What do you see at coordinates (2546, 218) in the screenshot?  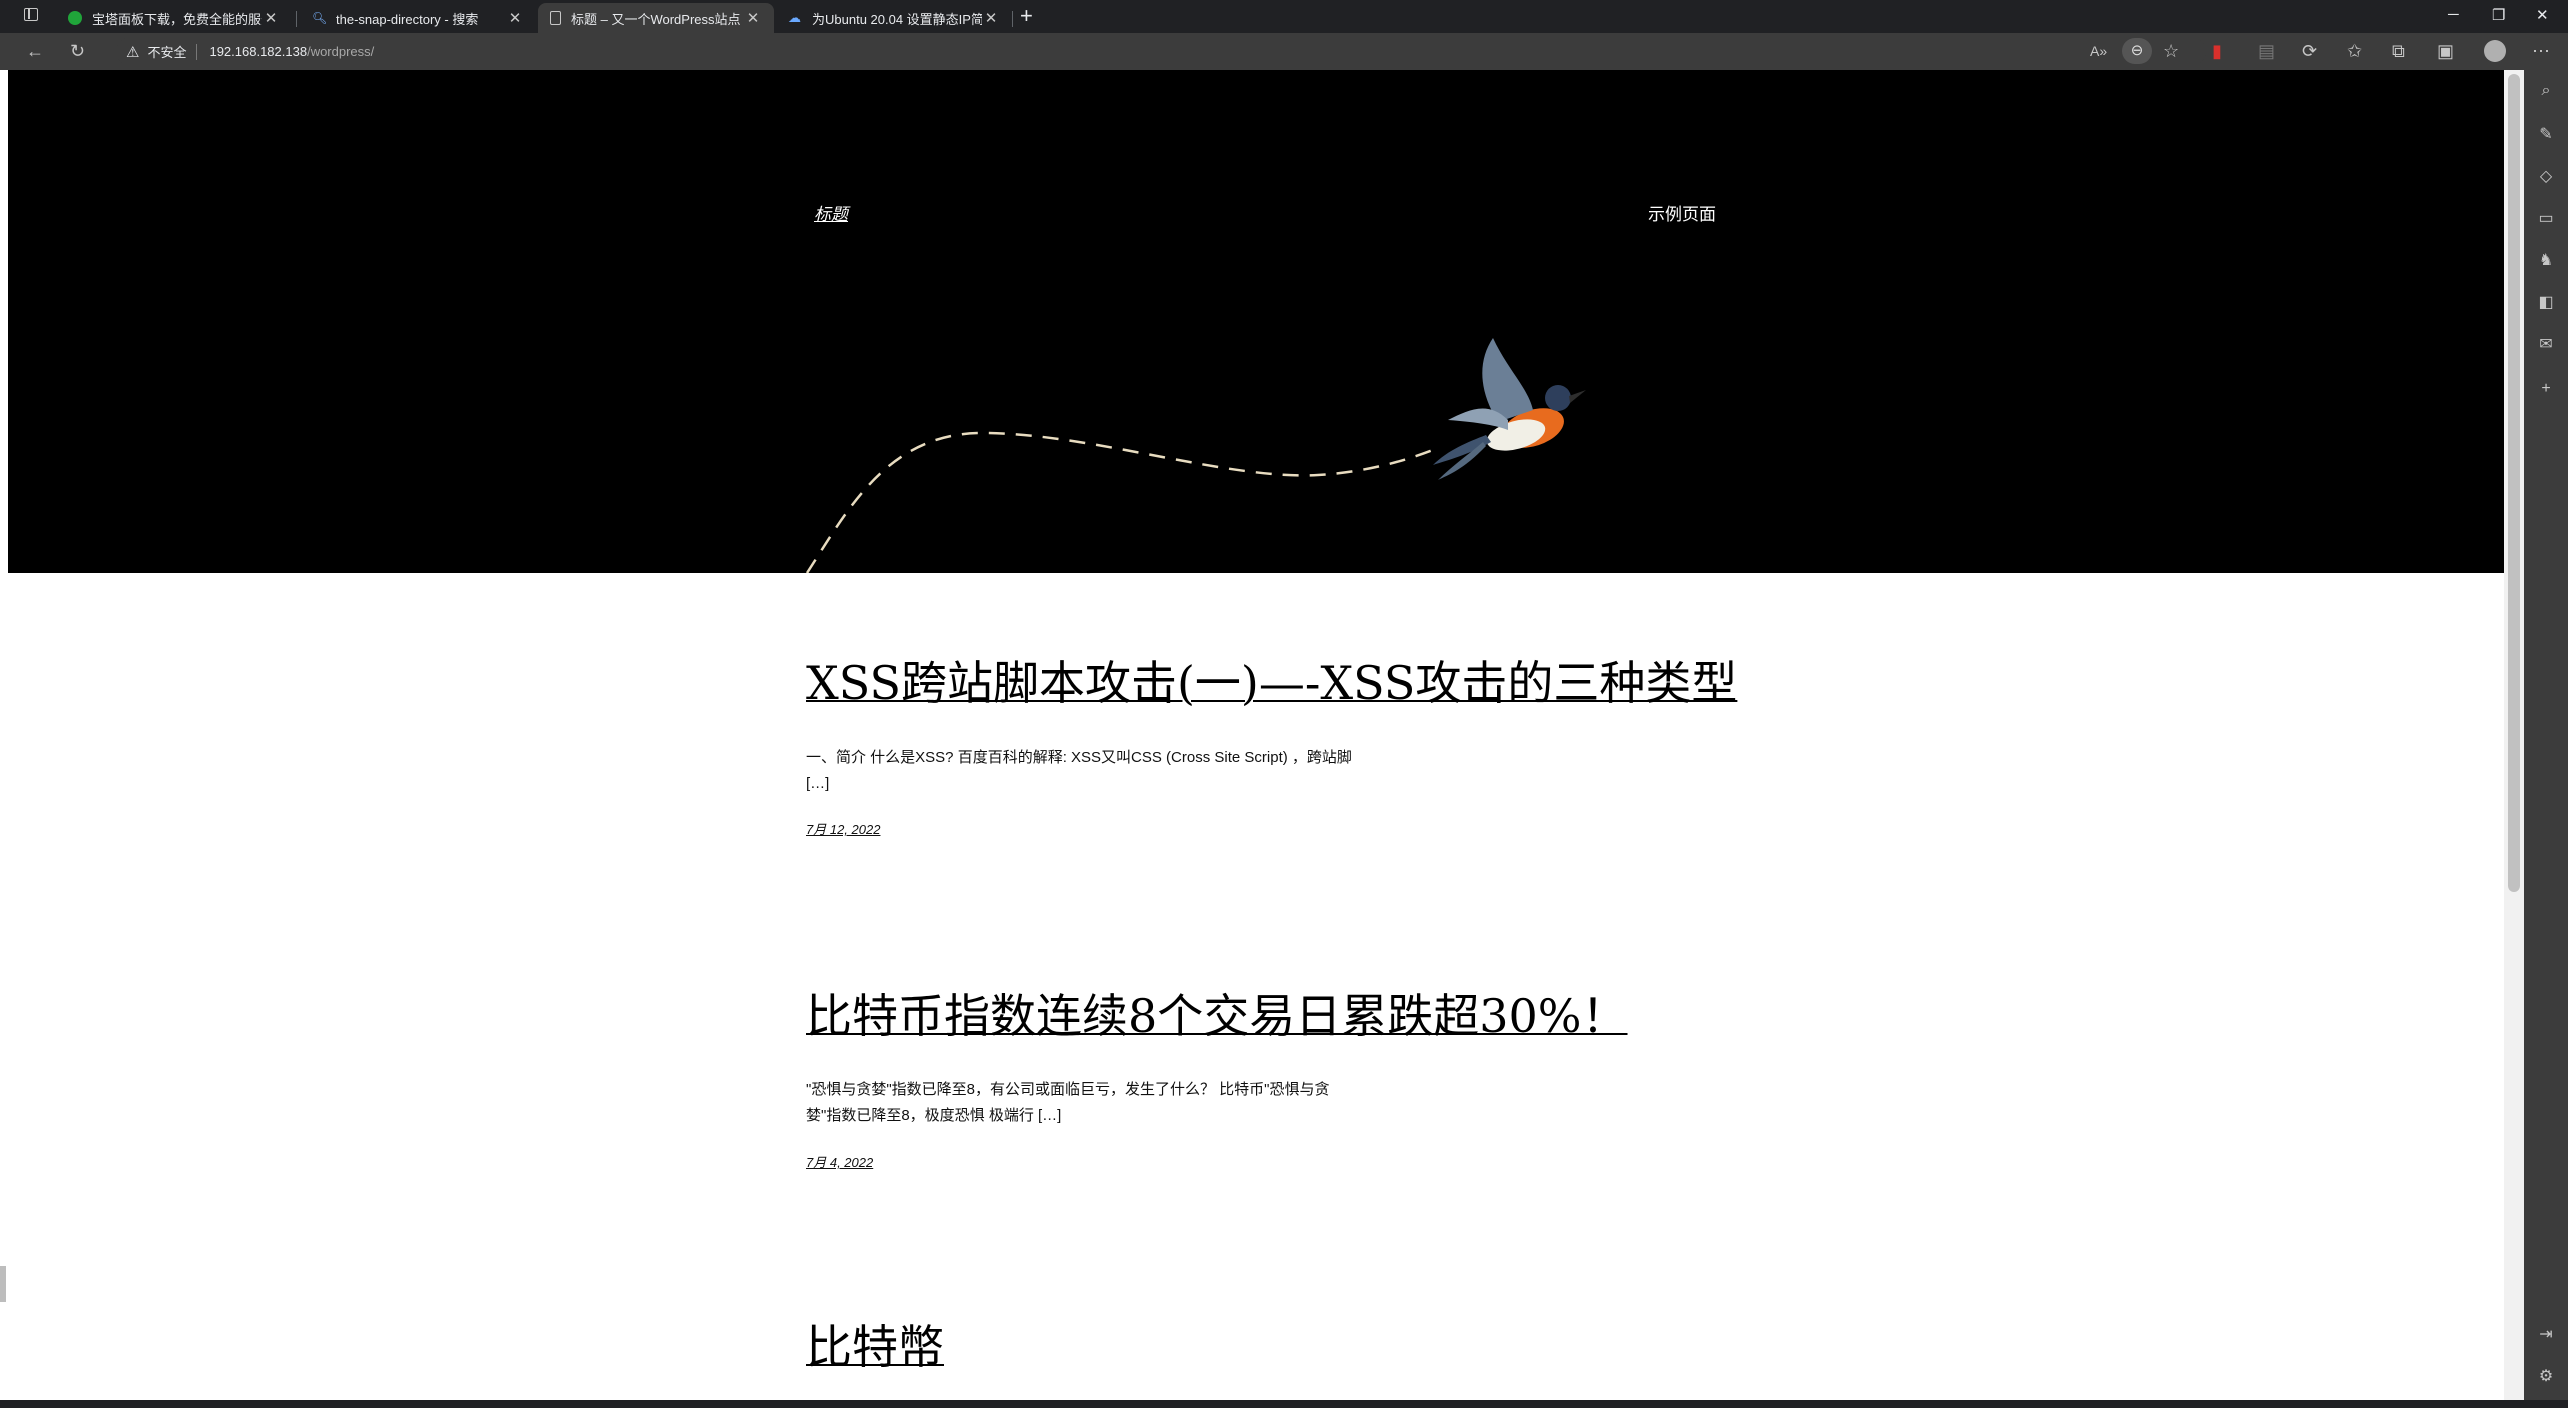 I see `toolbox-icon: ▭` at bounding box center [2546, 218].